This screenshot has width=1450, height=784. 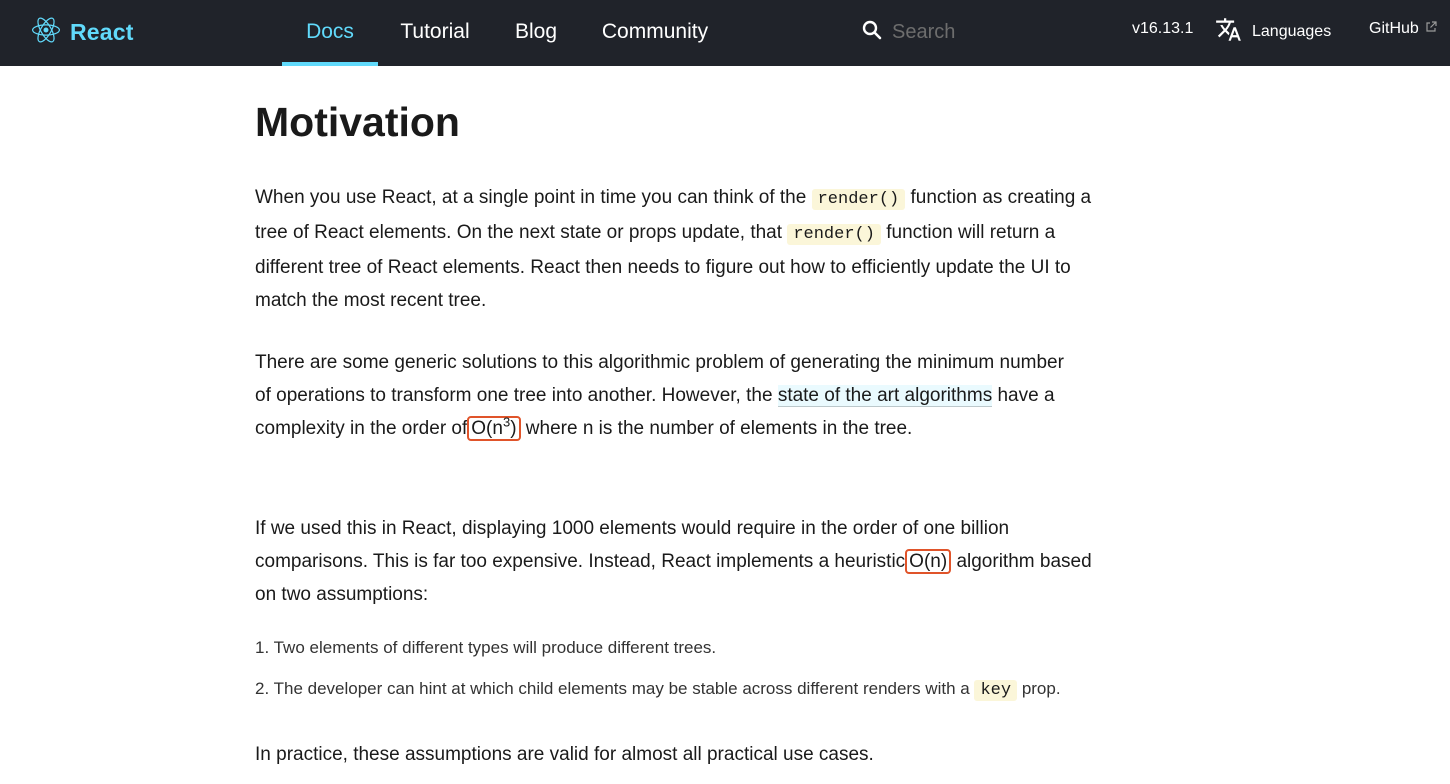 What do you see at coordinates (513, 428) in the screenshot?
I see `complexity-close: )` at bounding box center [513, 428].